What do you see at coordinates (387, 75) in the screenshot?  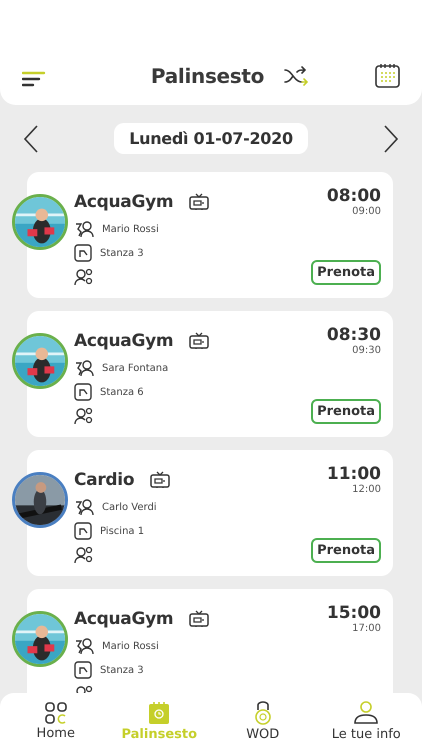 I see `calendar-icon` at bounding box center [387, 75].